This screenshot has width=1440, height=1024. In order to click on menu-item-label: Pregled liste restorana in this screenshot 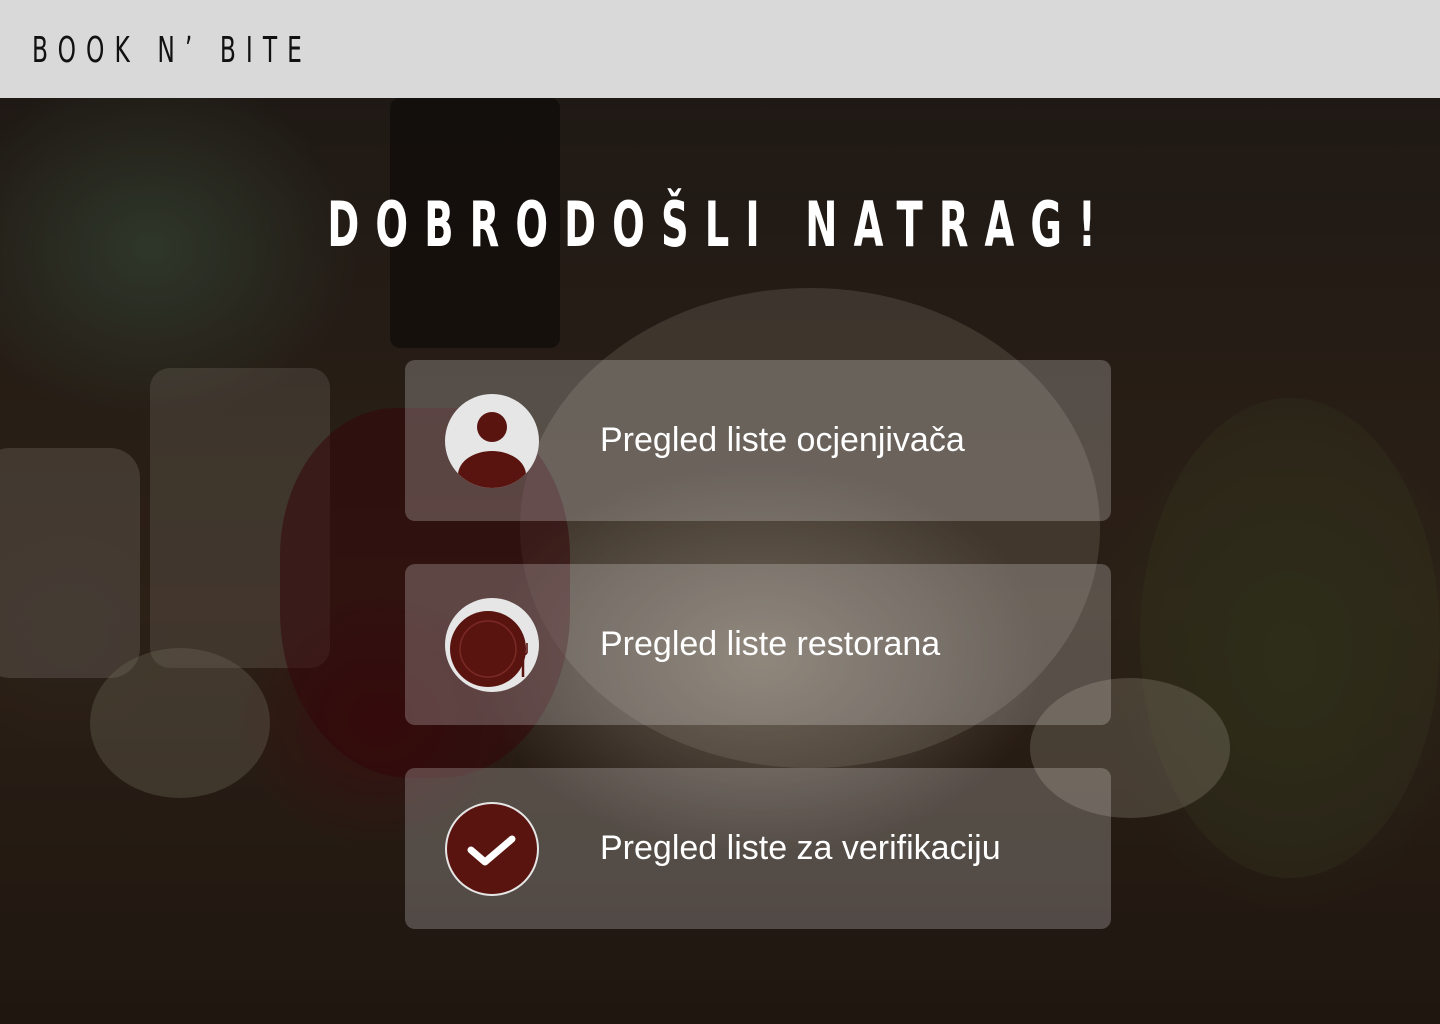, I will do `click(770, 644)`.